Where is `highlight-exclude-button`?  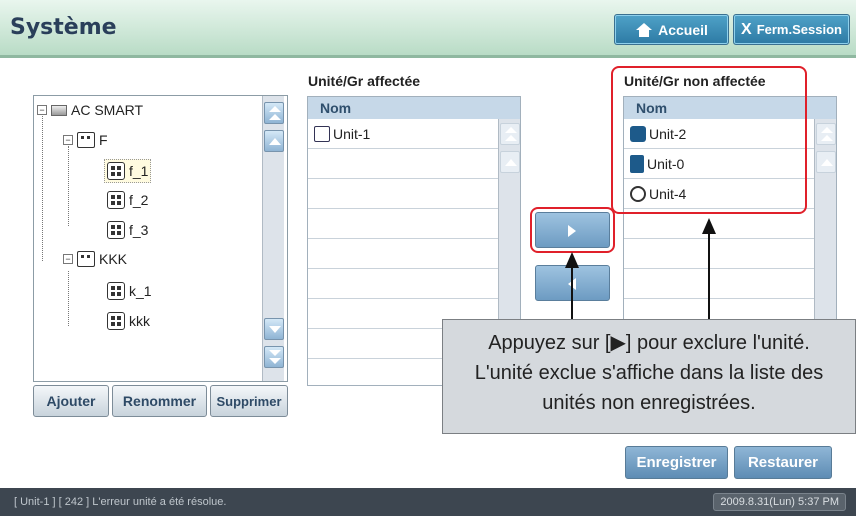 highlight-exclude-button is located at coordinates (572, 230).